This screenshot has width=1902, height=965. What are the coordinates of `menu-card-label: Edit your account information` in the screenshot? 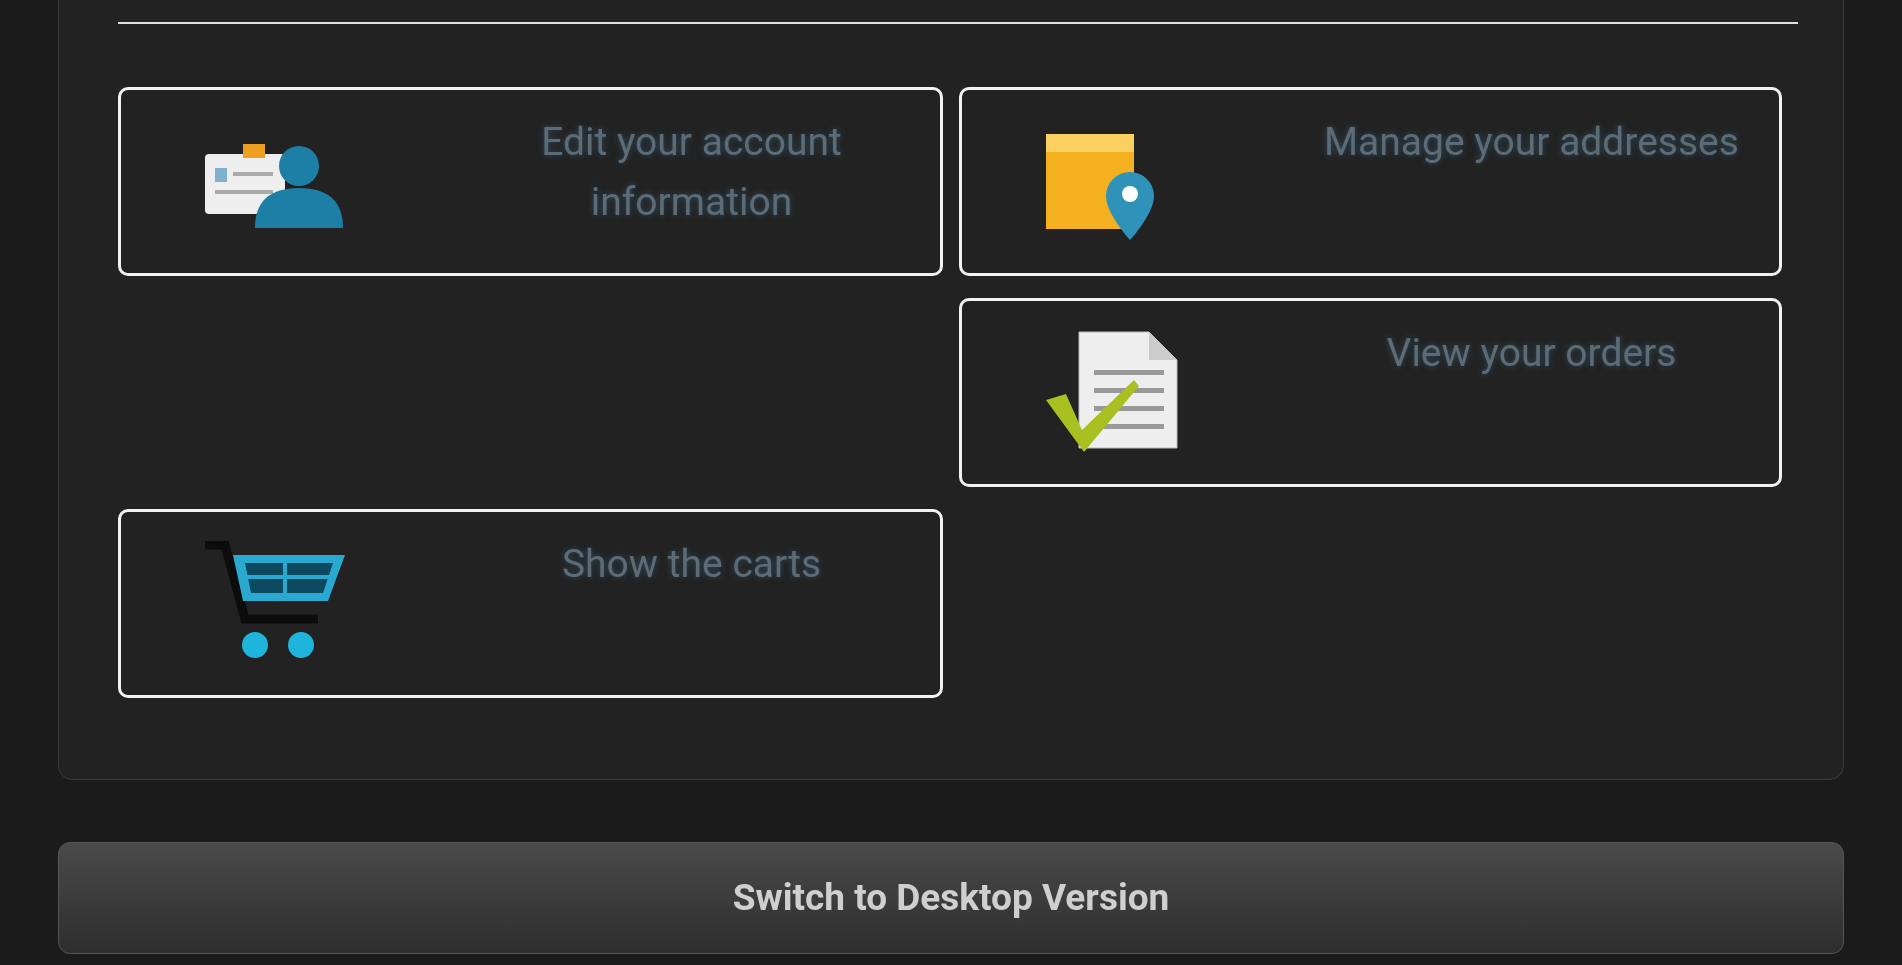 It's located at (691, 172).